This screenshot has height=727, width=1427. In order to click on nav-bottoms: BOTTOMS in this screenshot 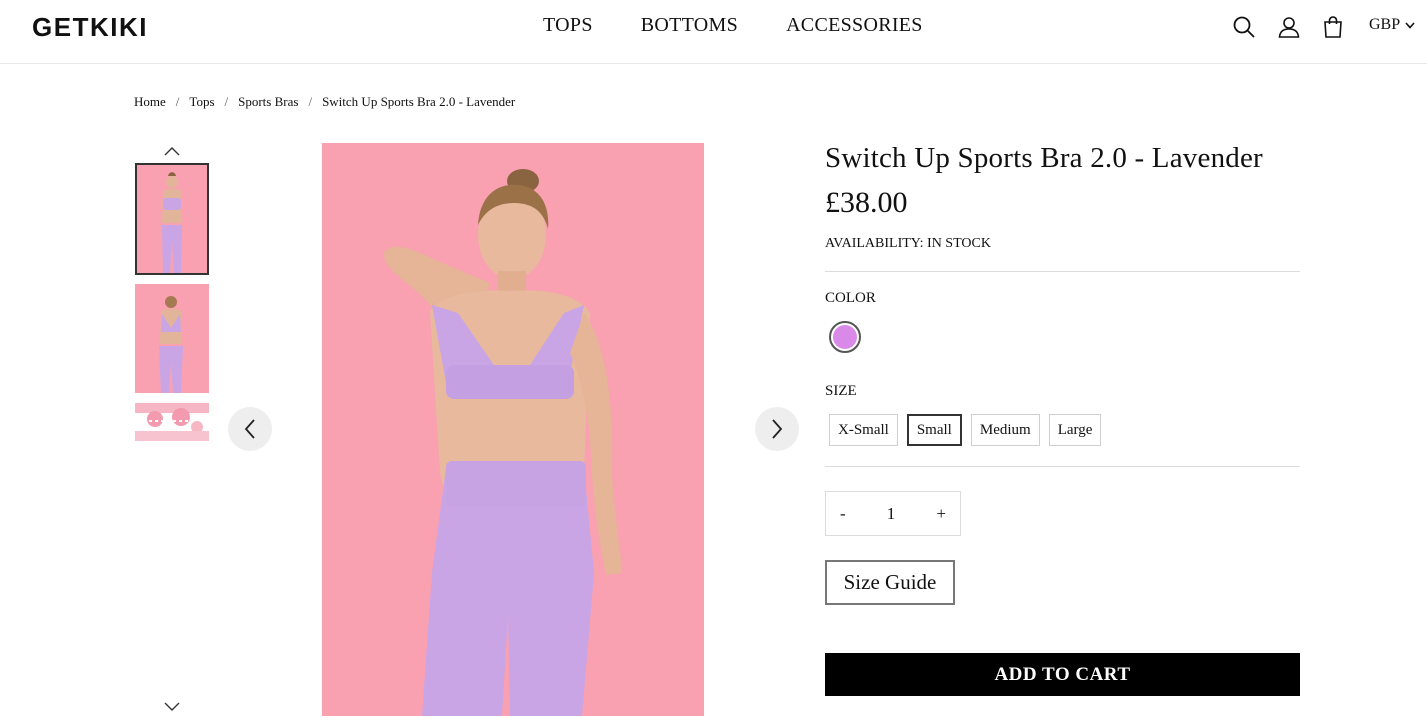, I will do `click(689, 25)`.